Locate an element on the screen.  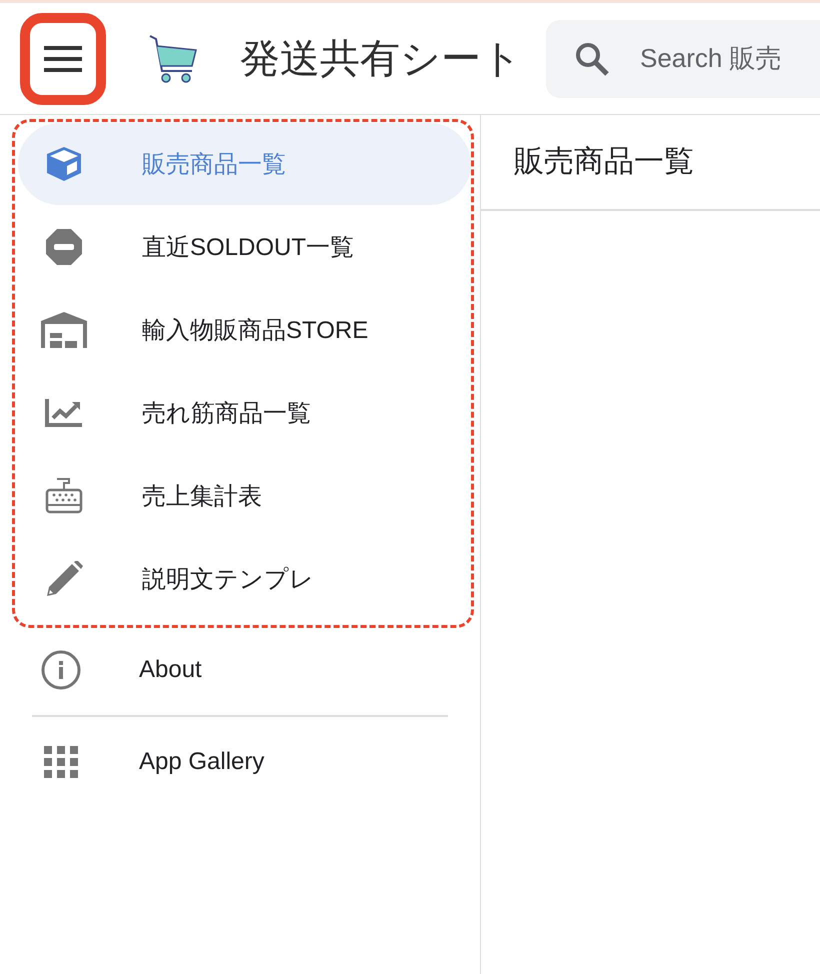
menu-icon is located at coordinates (63, 59).